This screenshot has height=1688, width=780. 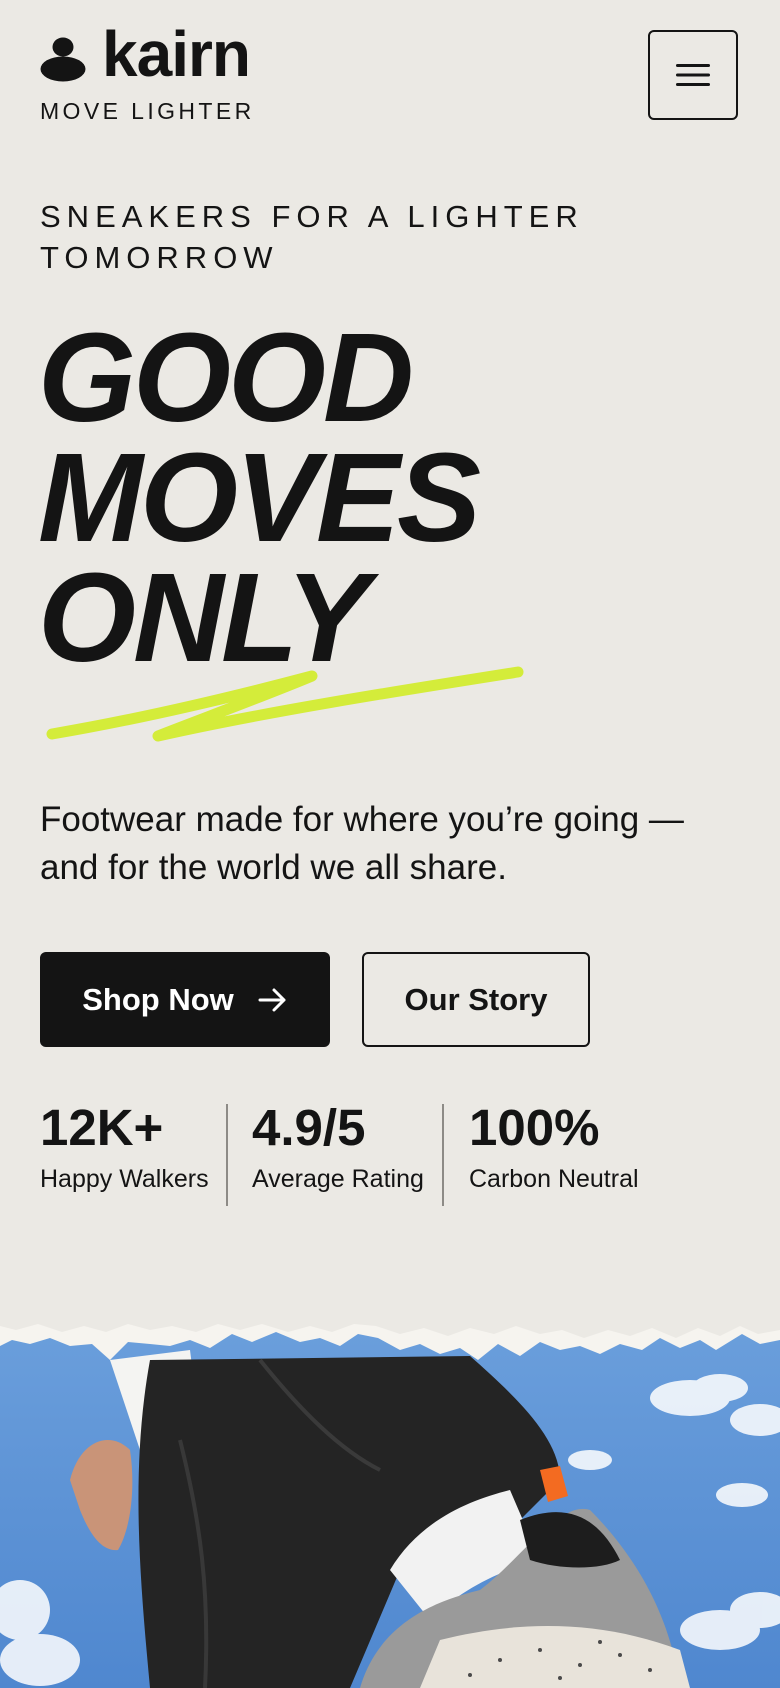 I want to click on shop-now-label: Shop Now, so click(x=158, y=999).